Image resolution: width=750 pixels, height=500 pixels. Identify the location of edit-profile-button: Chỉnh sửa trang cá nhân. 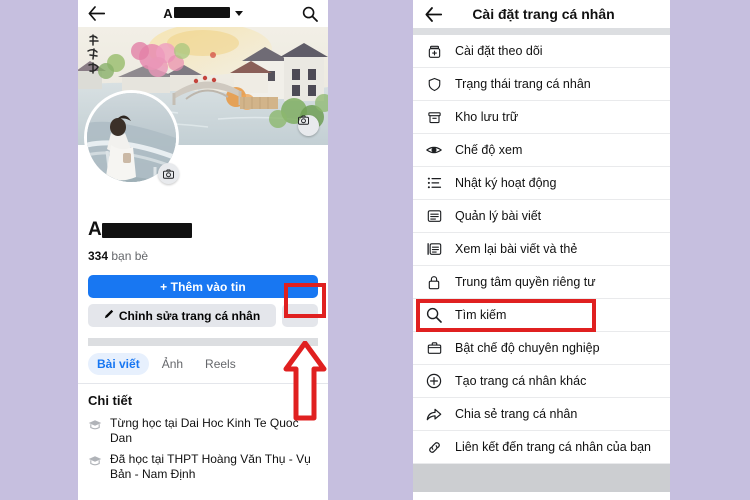
(182, 315).